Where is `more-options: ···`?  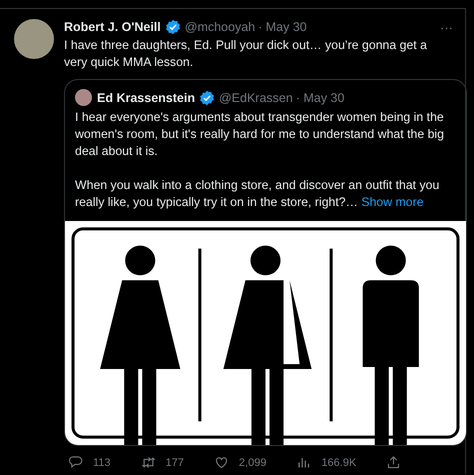
more-options: ··· is located at coordinates (446, 27).